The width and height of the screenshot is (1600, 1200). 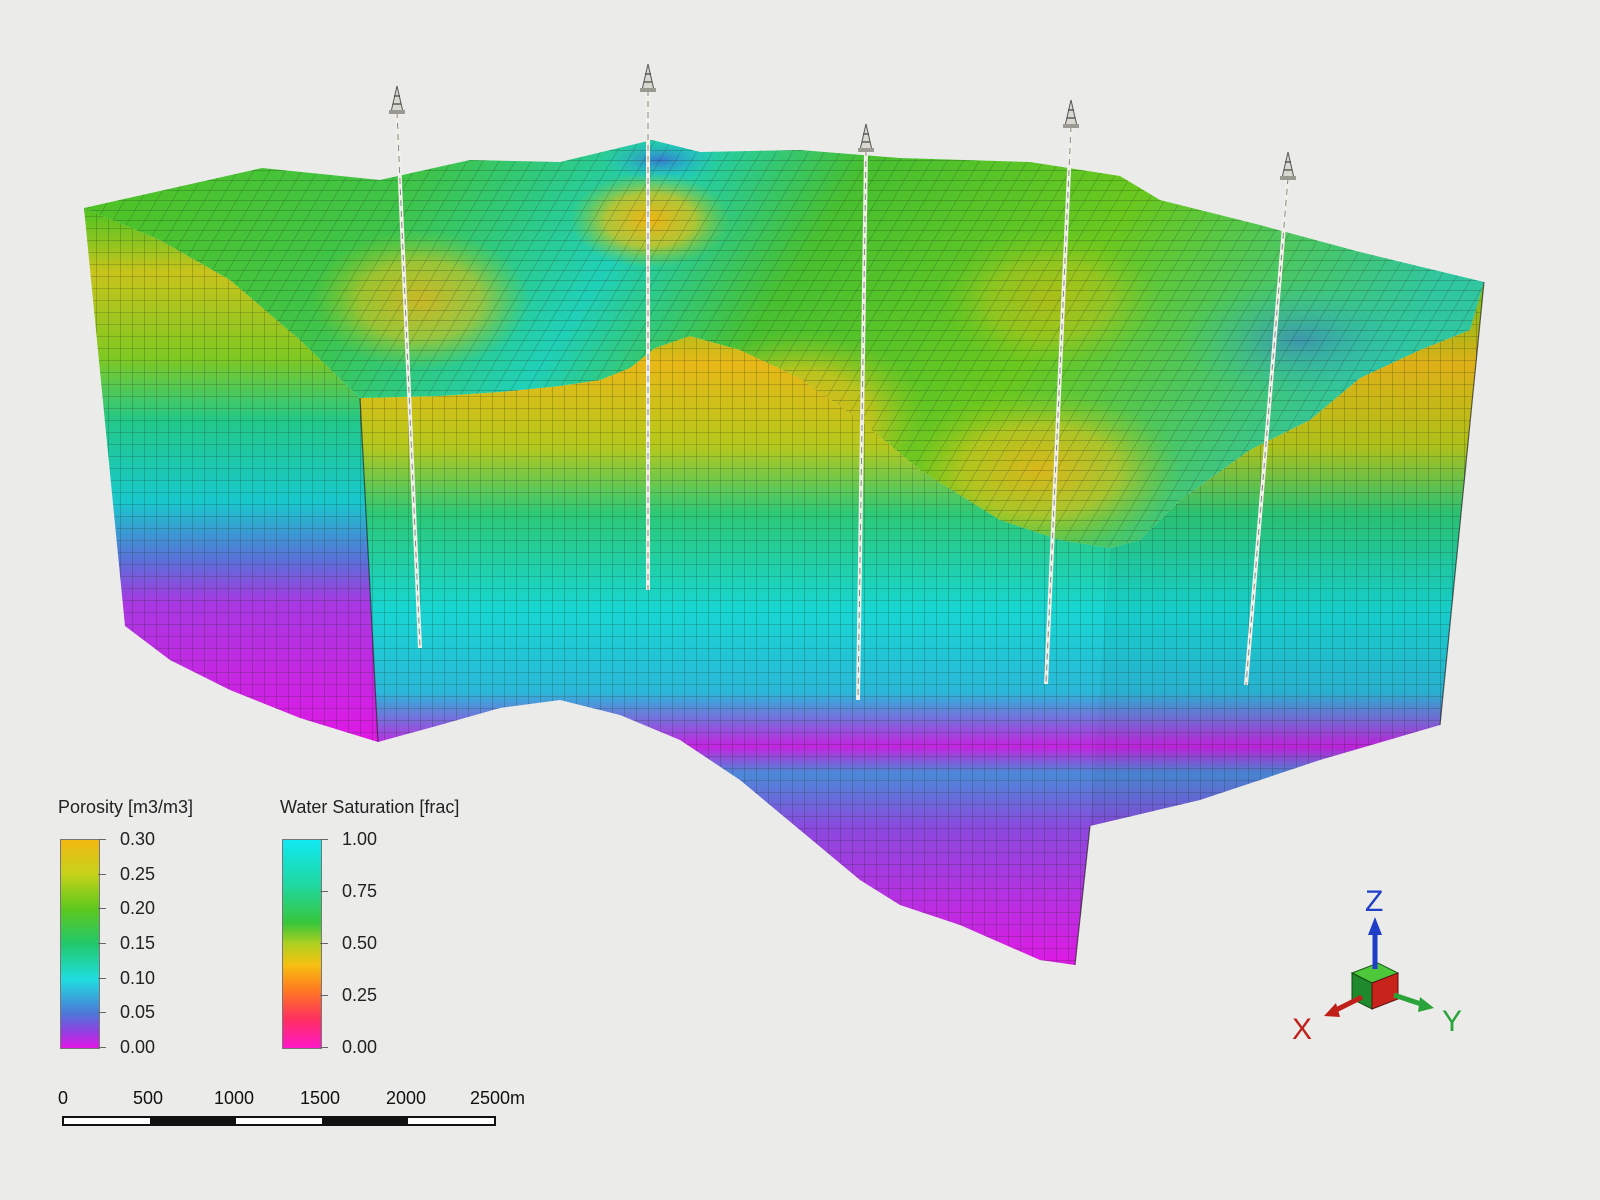 What do you see at coordinates (148, 1098) in the screenshot?
I see `scale-bar-label: 500` at bounding box center [148, 1098].